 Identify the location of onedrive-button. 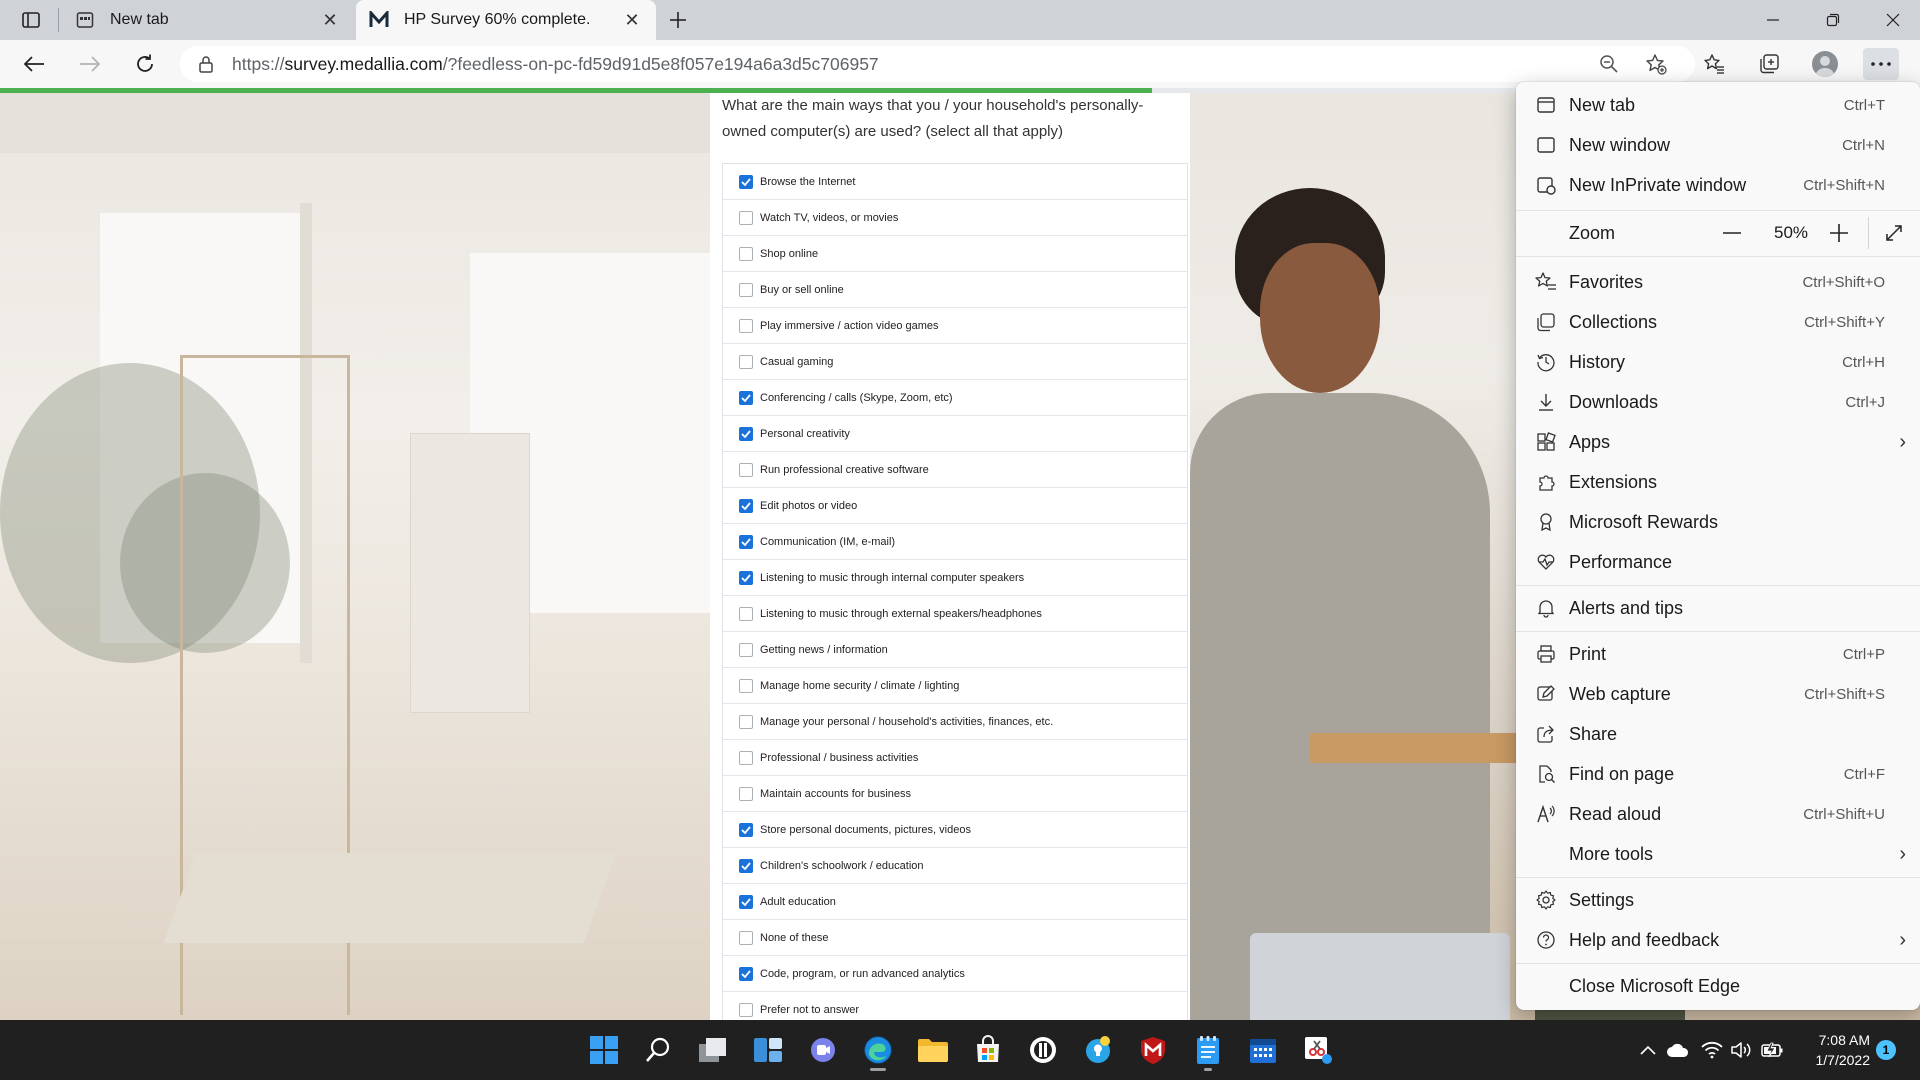
(1678, 1050).